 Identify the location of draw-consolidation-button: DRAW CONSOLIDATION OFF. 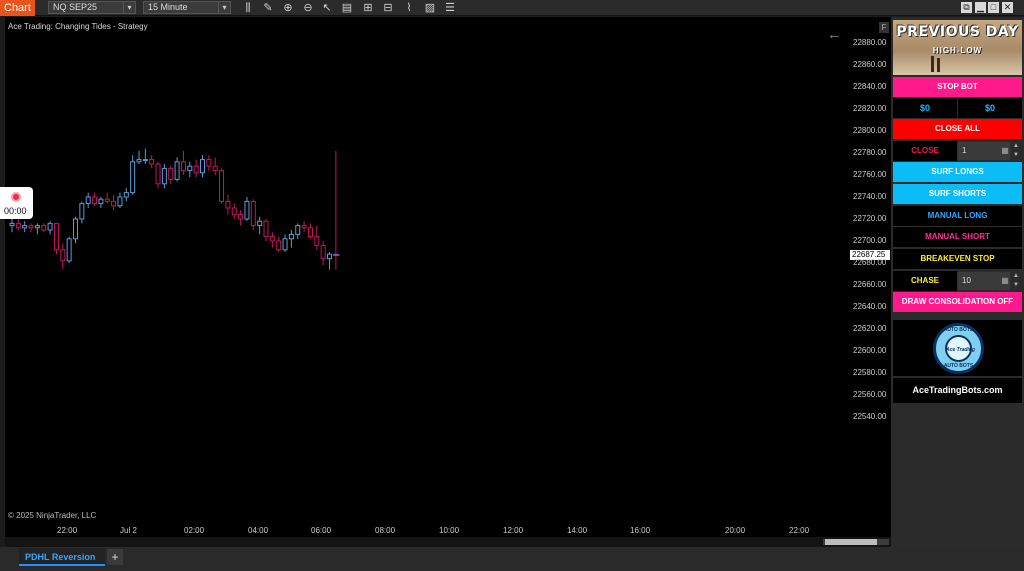
(957, 302).